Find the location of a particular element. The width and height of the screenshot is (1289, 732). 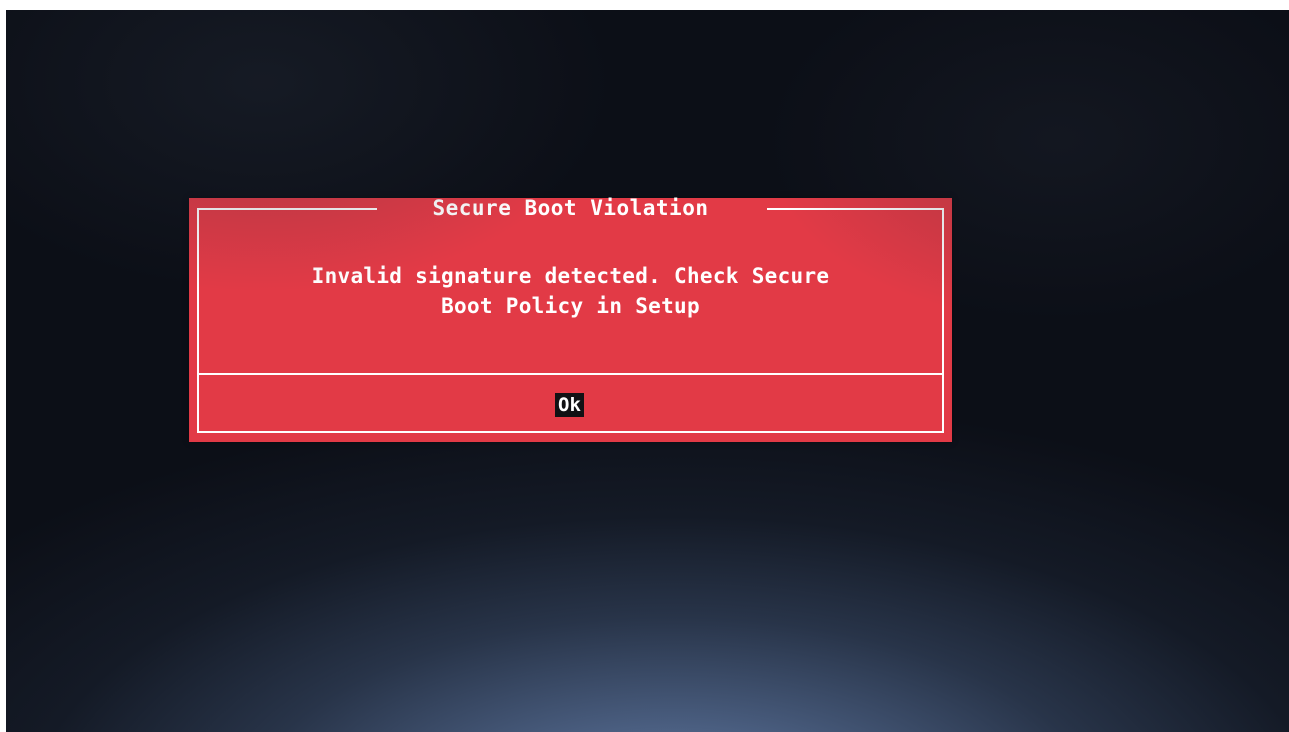

dialog-message-line-1: Invalid signature detected. Check Secure is located at coordinates (570, 276).